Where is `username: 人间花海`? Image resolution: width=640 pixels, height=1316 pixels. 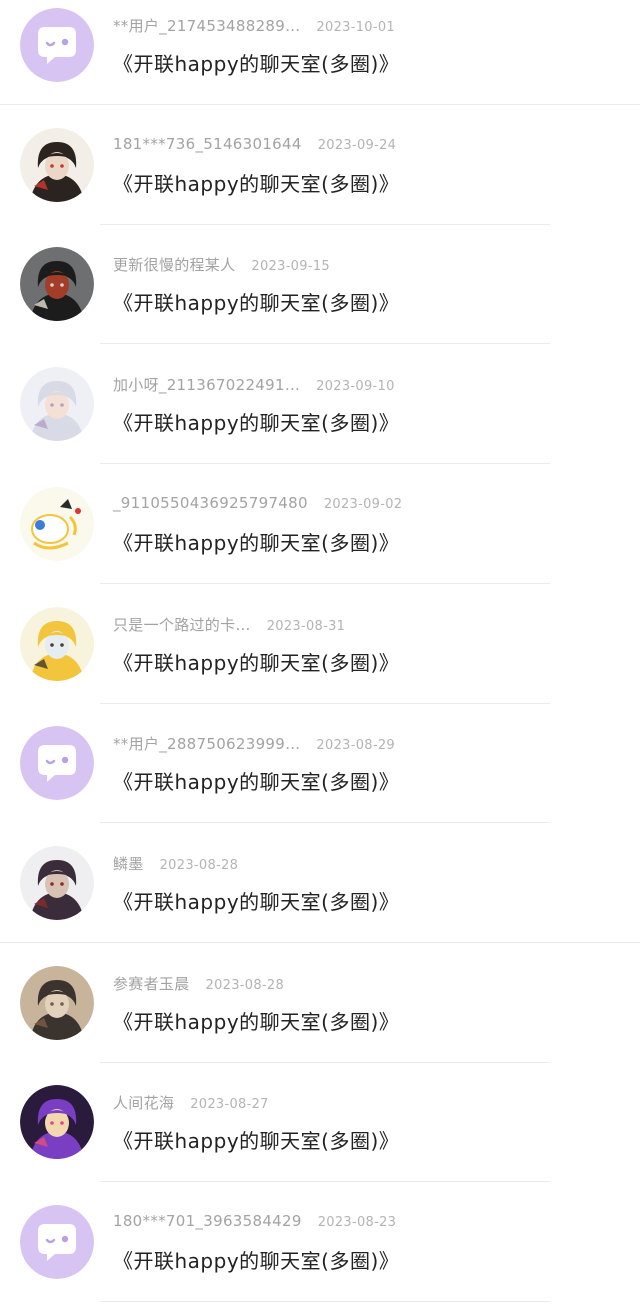 username: 人间花海 is located at coordinates (143, 1102).